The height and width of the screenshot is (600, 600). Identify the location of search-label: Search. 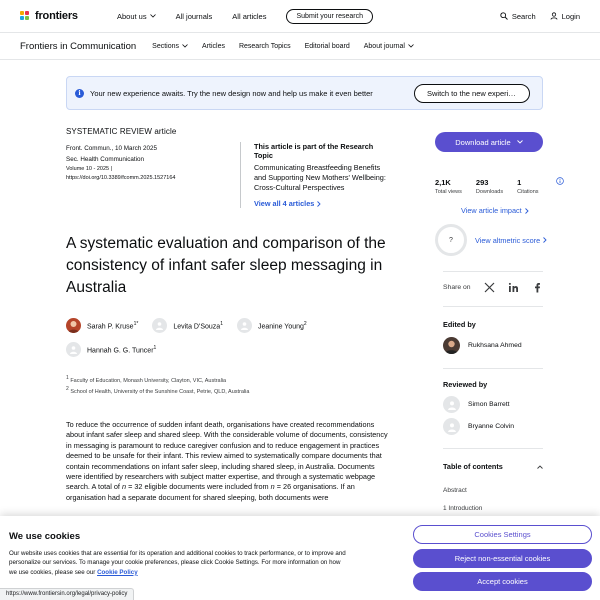
(523, 16).